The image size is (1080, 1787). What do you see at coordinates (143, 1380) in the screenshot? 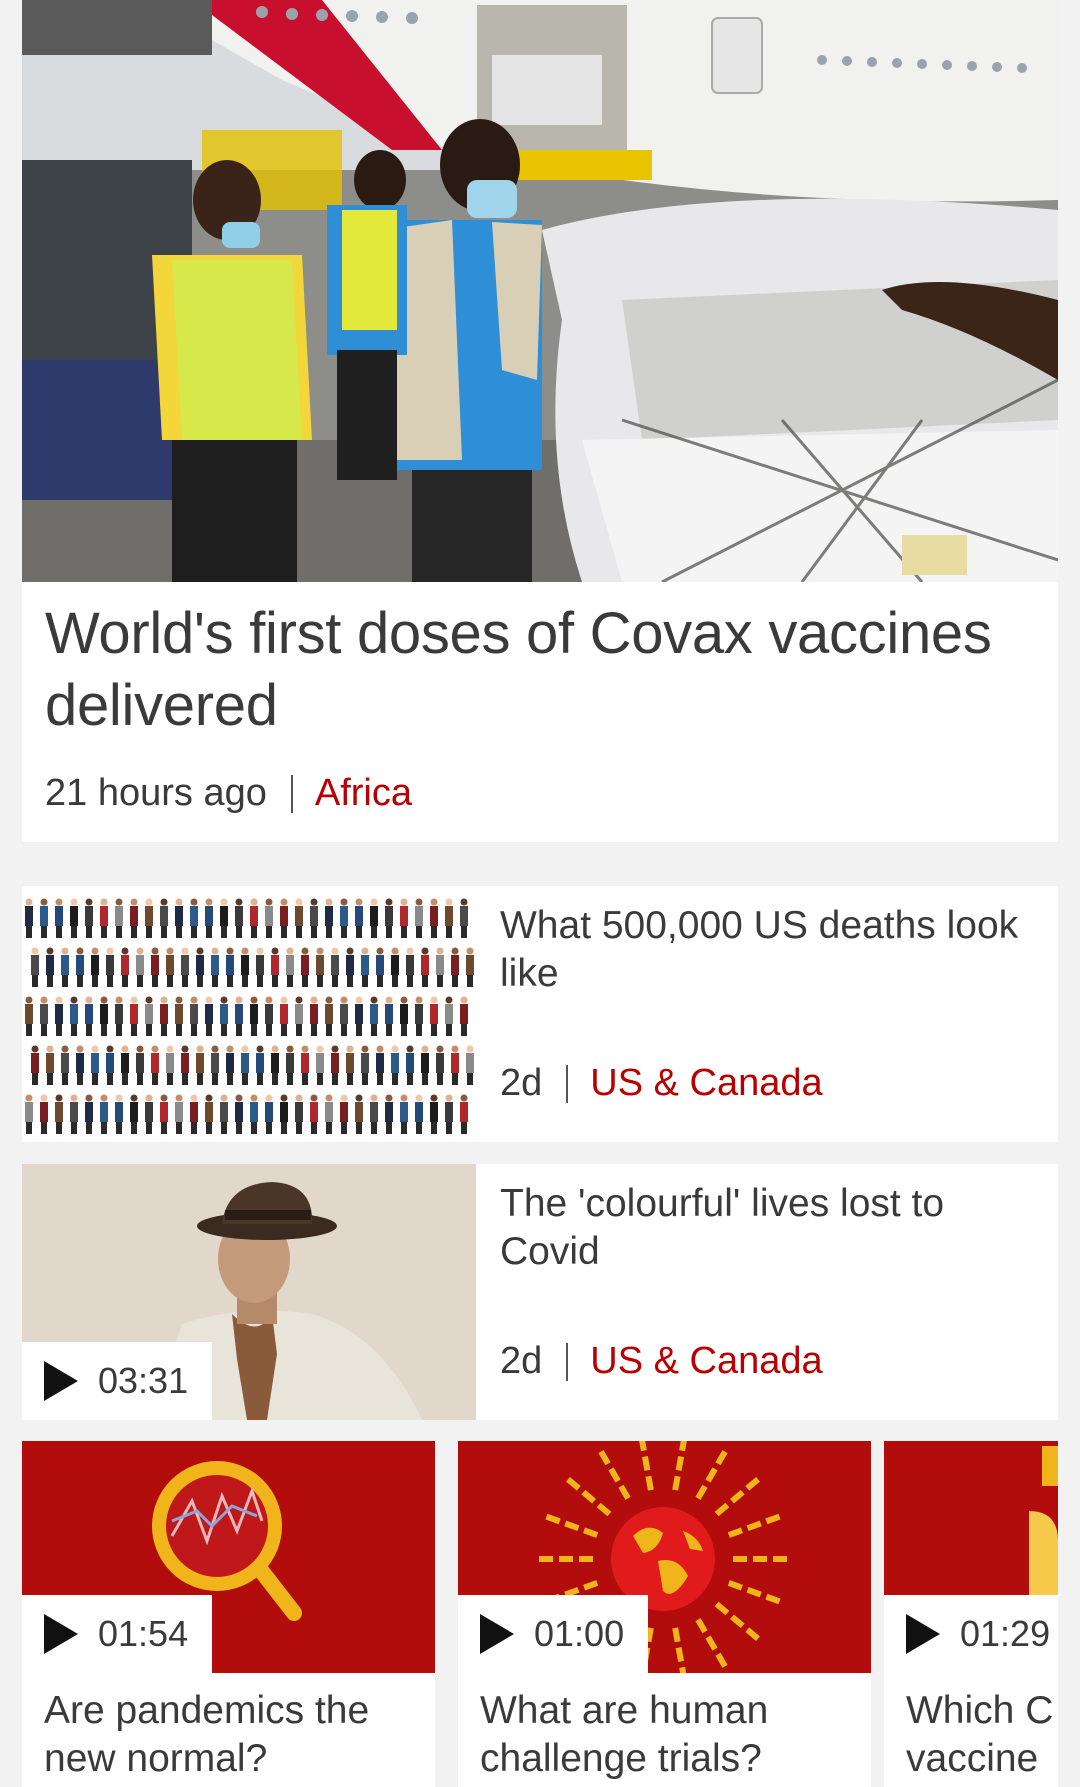
I see `video-duration: 03:31` at bounding box center [143, 1380].